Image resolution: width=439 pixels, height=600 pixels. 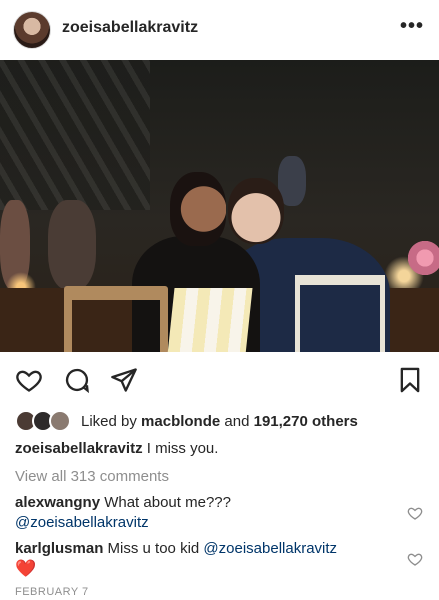 What do you see at coordinates (59, 548) in the screenshot?
I see `comment-username: karlglusman` at bounding box center [59, 548].